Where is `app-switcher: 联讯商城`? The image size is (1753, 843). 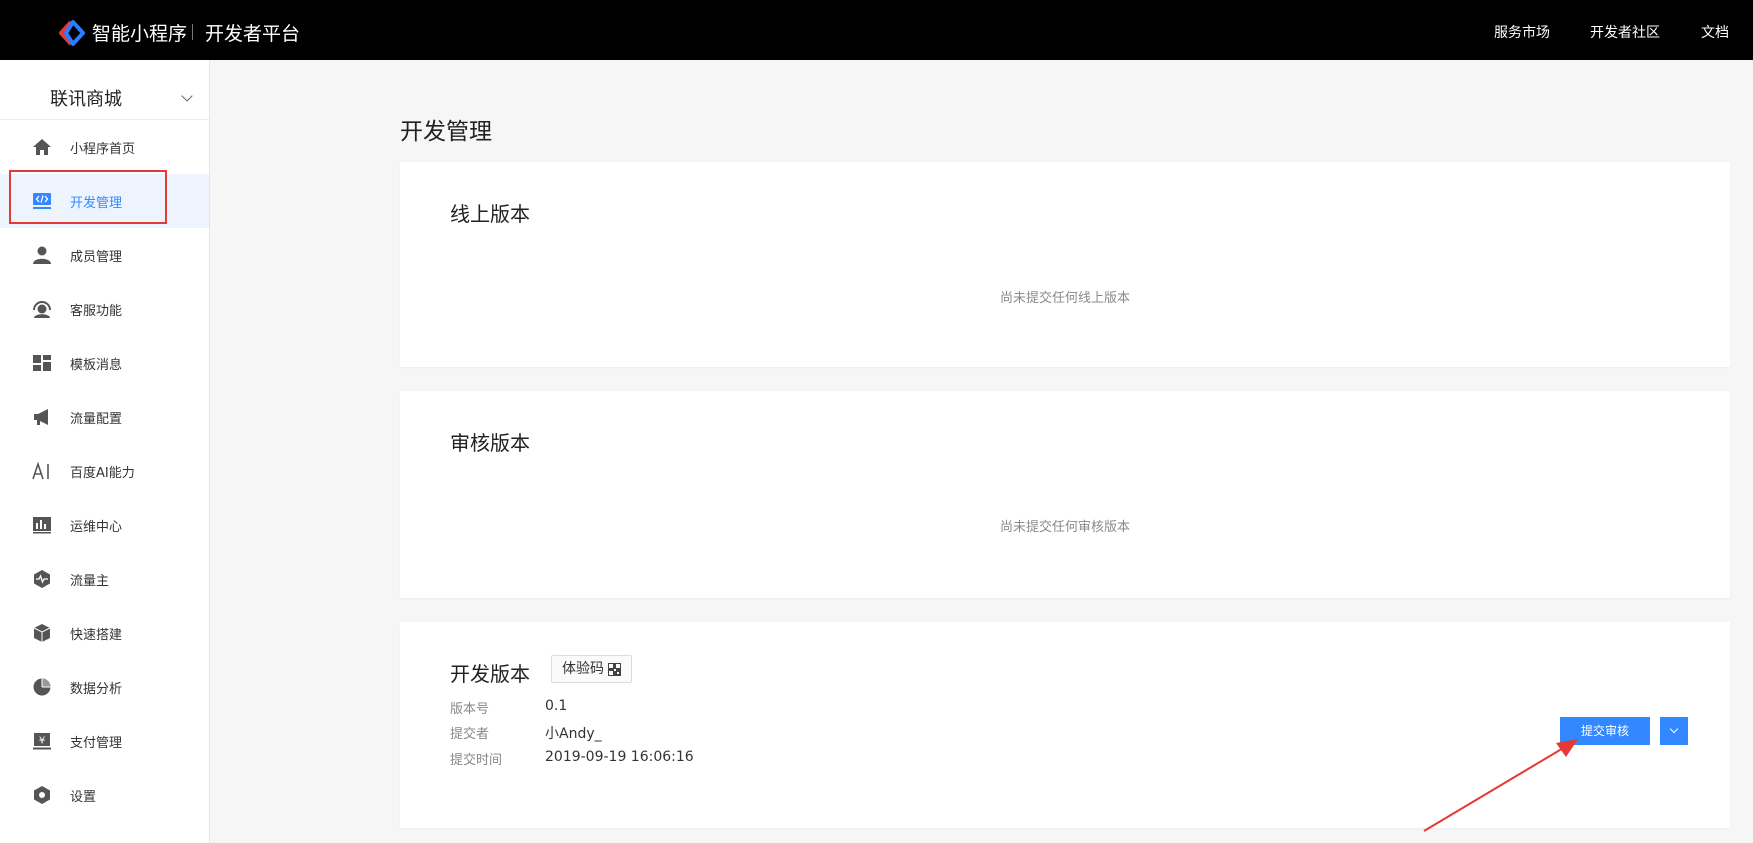
app-switcher: 联讯商城 is located at coordinates (104, 93).